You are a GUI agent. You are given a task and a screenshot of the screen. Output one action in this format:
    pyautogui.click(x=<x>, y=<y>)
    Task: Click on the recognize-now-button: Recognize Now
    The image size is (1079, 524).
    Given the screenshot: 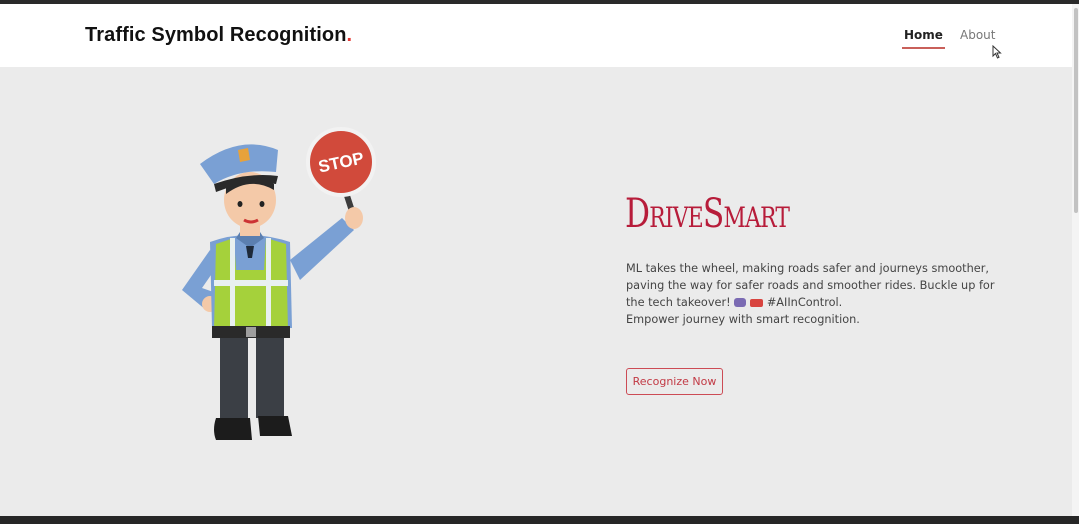 What is the action you would take?
    pyautogui.click(x=674, y=381)
    